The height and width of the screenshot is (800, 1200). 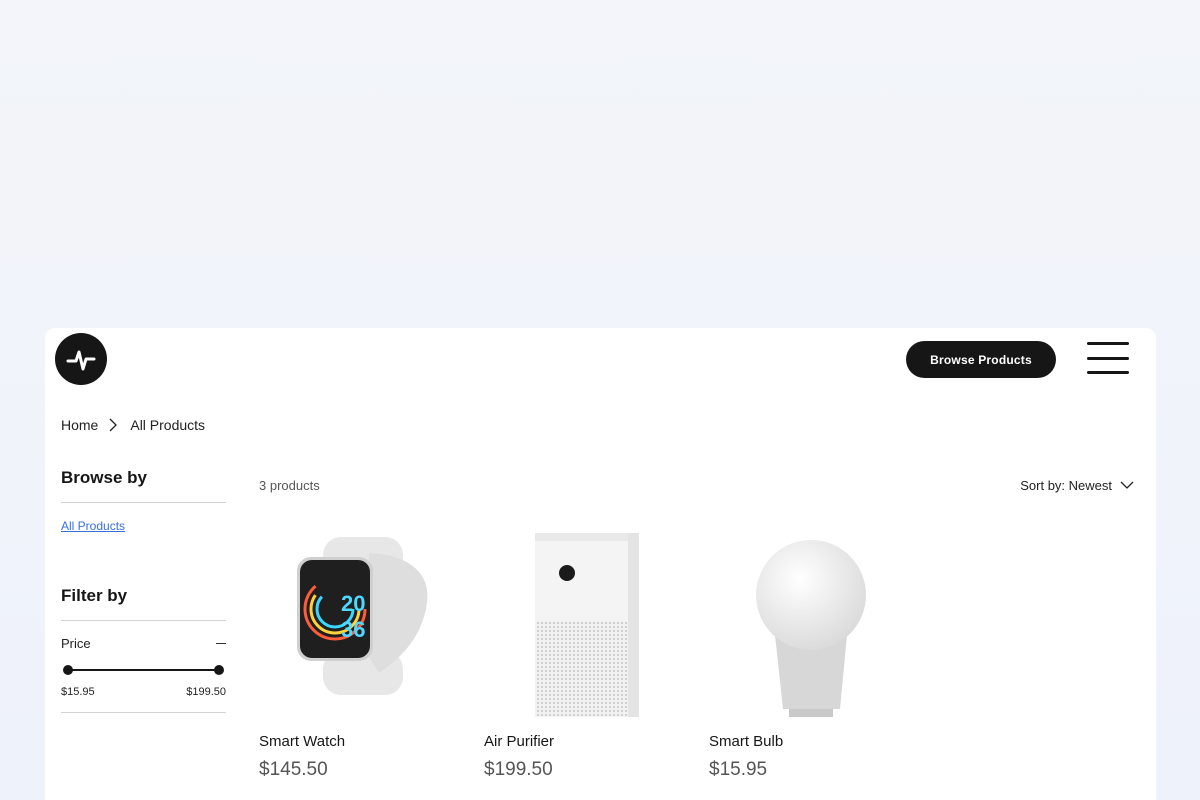 I want to click on air-purifier-image, so click(x=586, y=625).